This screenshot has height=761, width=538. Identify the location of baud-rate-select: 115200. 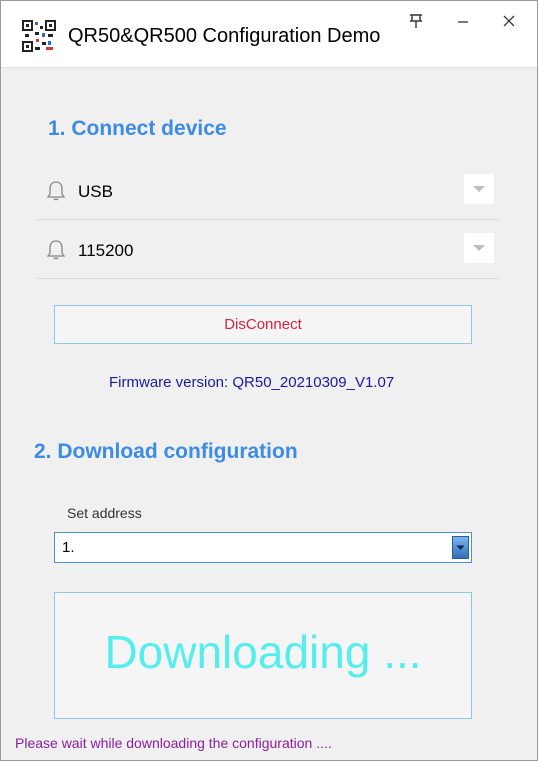
(267, 249).